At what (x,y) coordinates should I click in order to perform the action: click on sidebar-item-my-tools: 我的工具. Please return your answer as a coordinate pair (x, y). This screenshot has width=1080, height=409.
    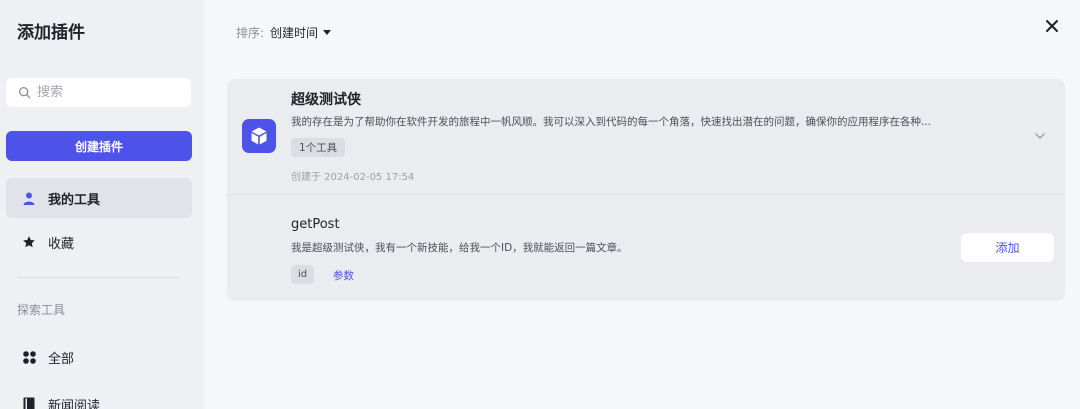
    Looking at the image, I should click on (99, 198).